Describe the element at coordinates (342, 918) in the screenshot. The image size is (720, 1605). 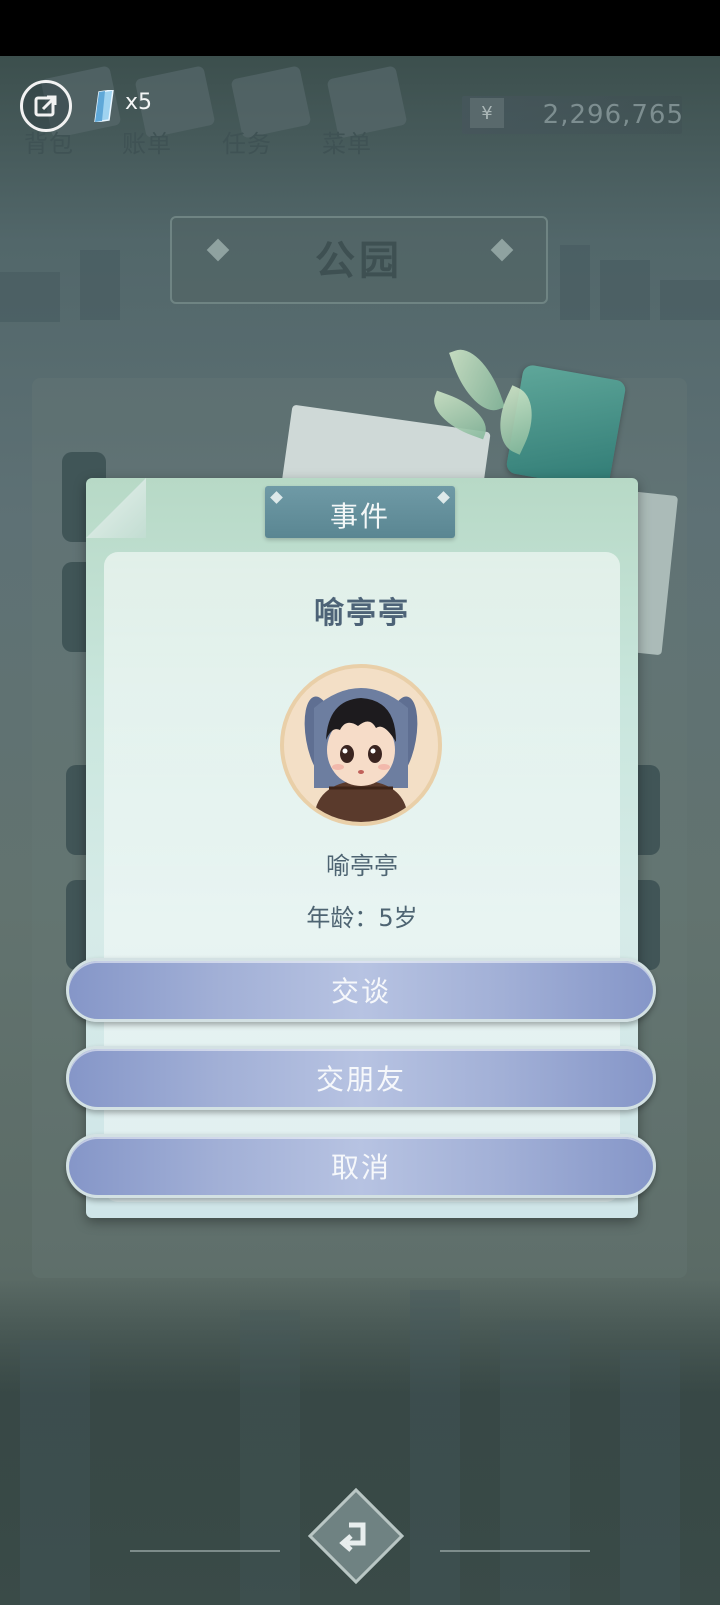
I see `age-label: 年龄：` at that location.